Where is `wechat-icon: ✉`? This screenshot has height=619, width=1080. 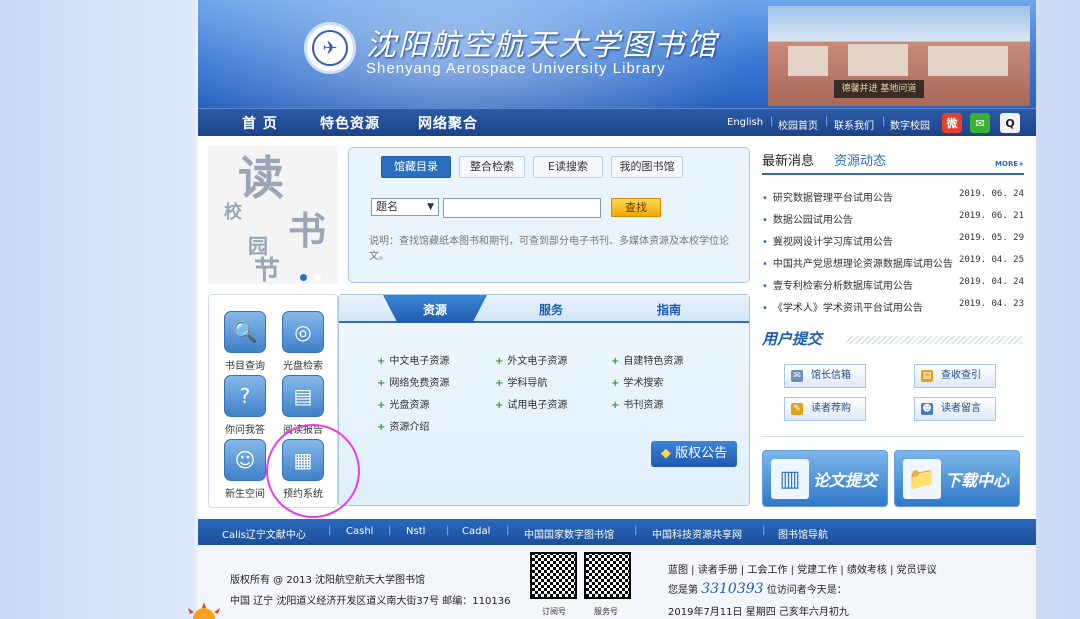
wechat-icon: ✉ is located at coordinates (980, 123).